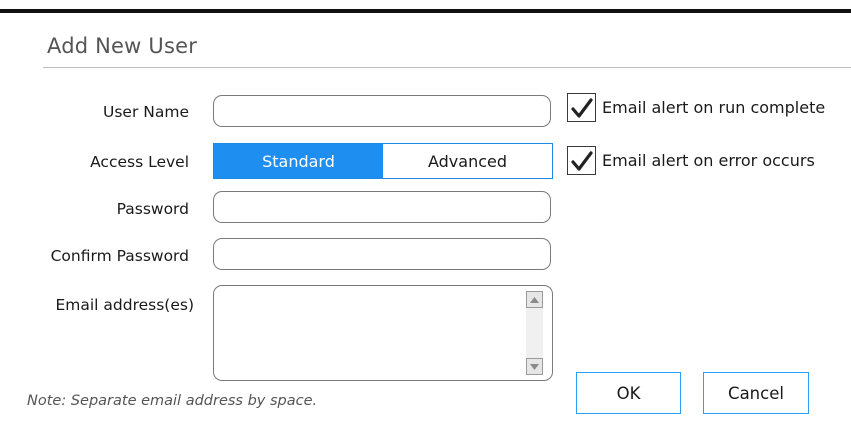 The image size is (851, 427). I want to click on cancel-button: Cancel, so click(756, 393).